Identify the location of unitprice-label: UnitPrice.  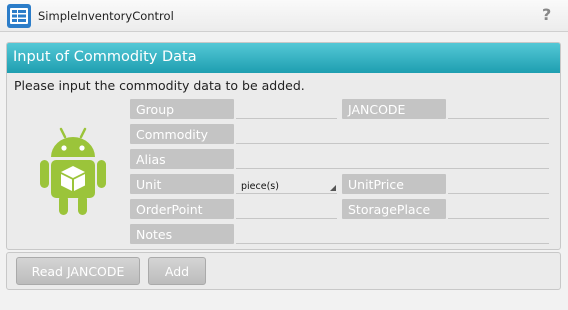
(394, 184).